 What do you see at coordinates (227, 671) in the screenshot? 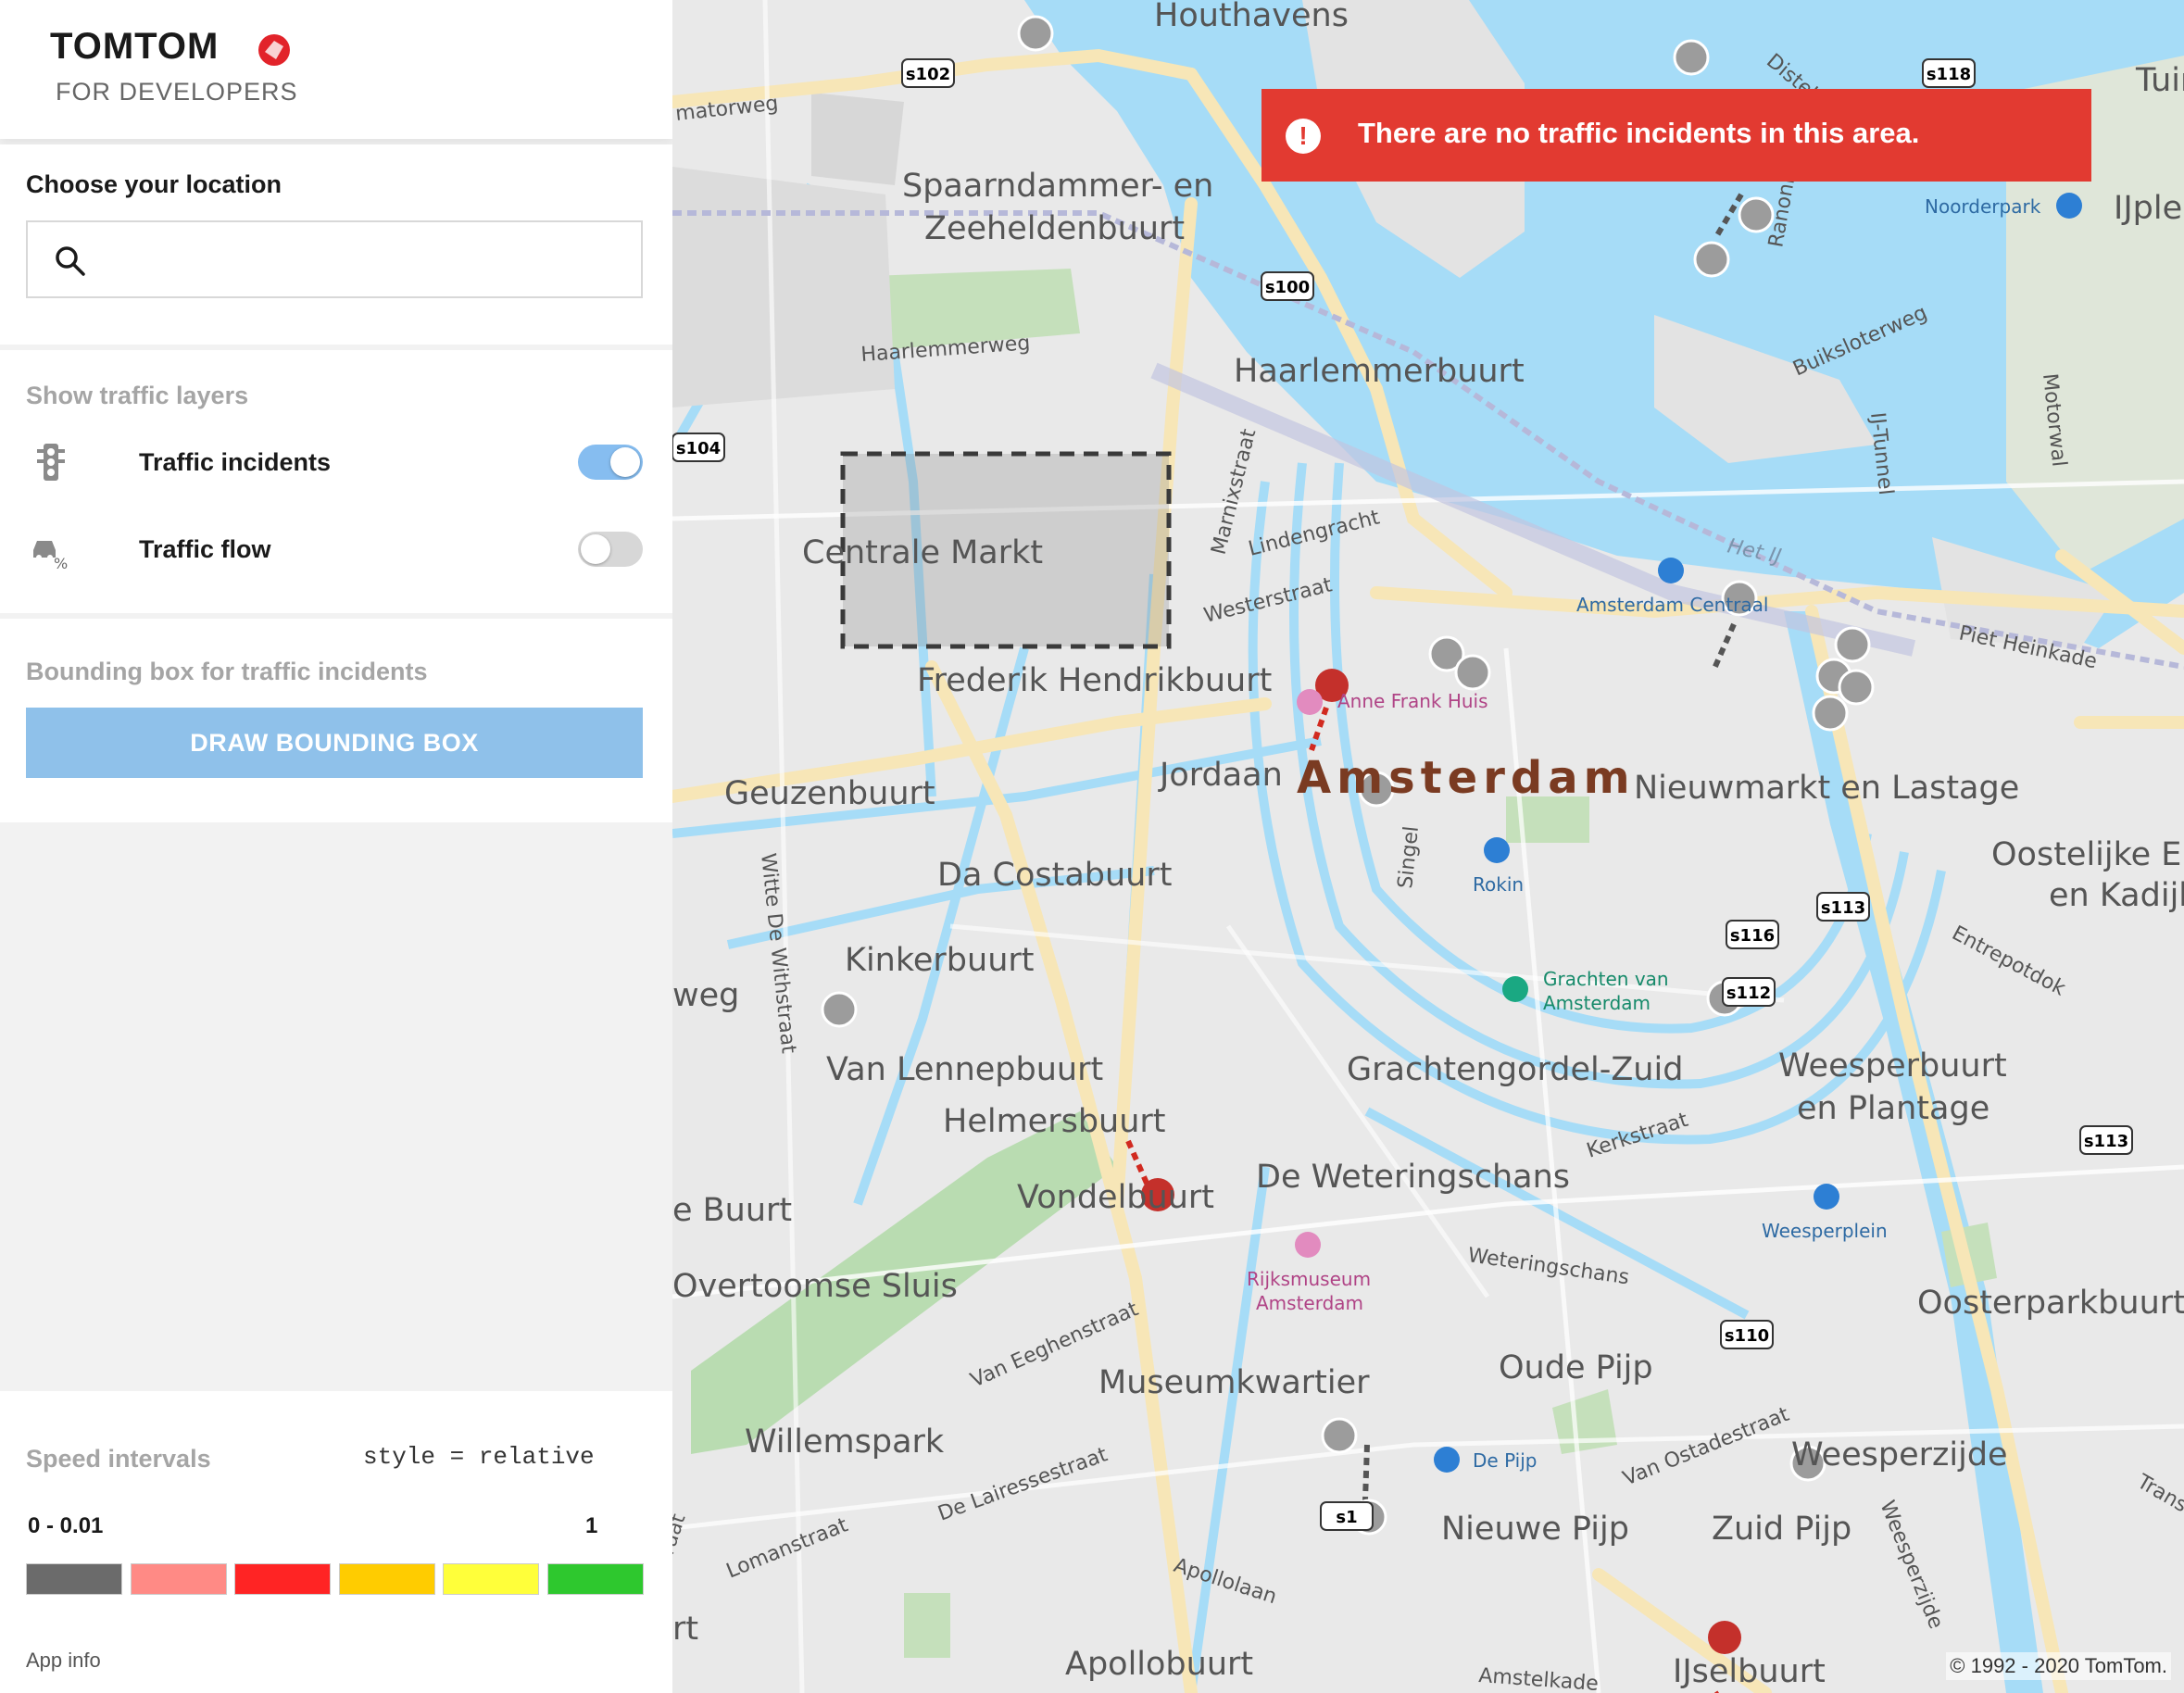
I see `bounding-box-title: Bounding box for traffic incidents` at bounding box center [227, 671].